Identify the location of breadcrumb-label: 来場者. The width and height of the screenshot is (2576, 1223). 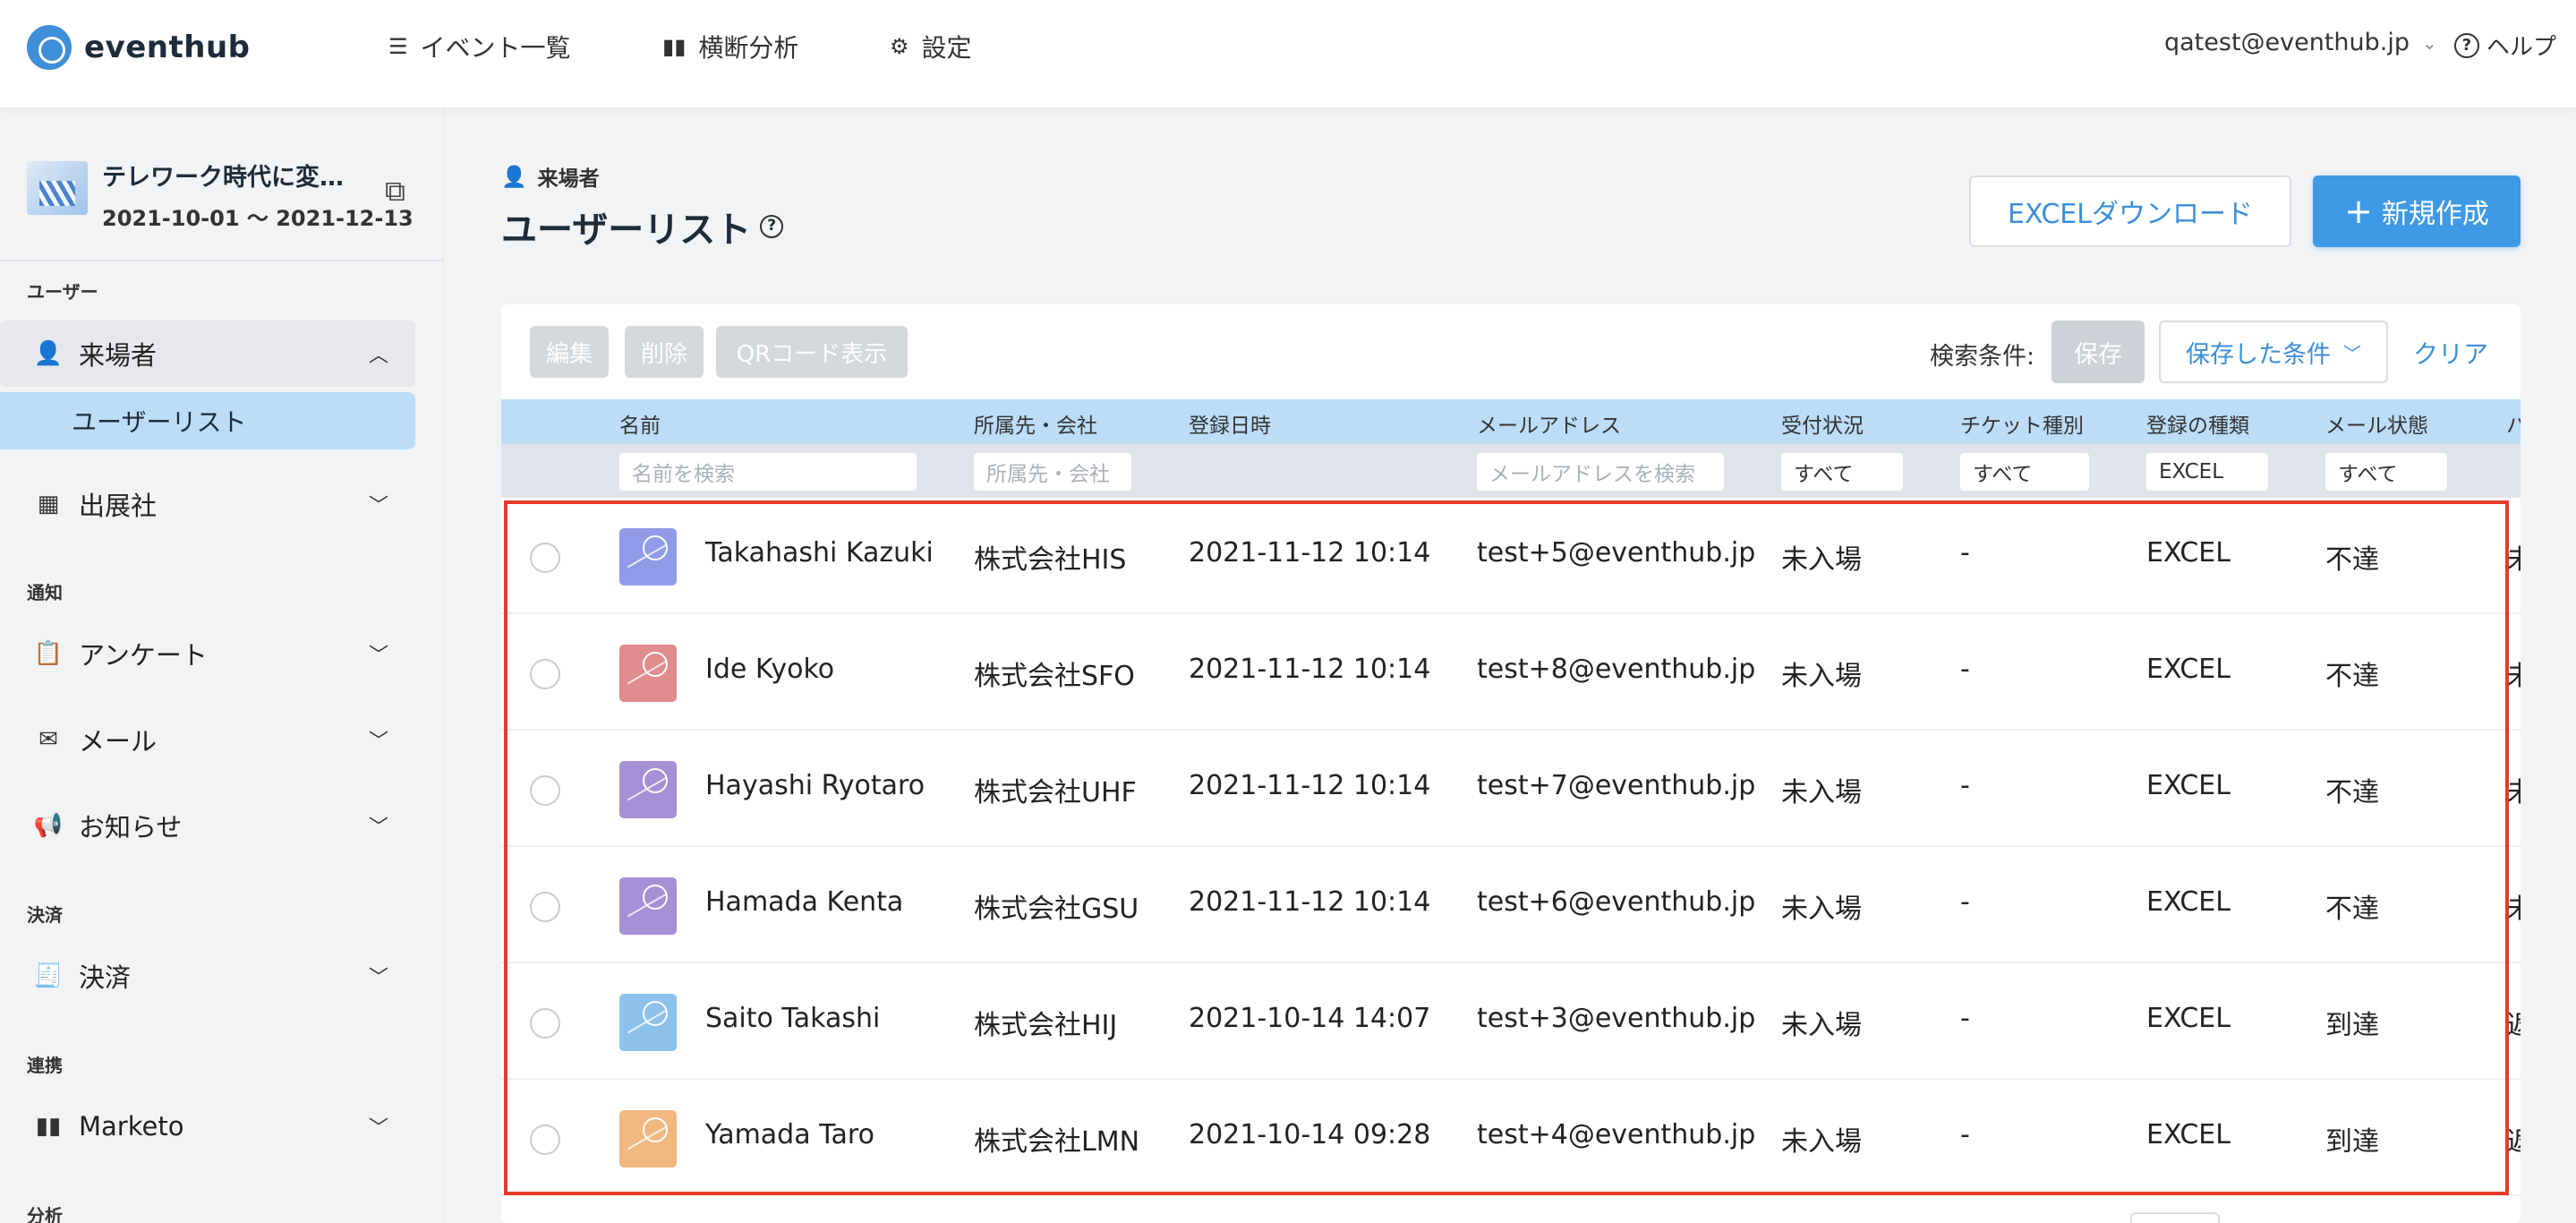
(568, 179).